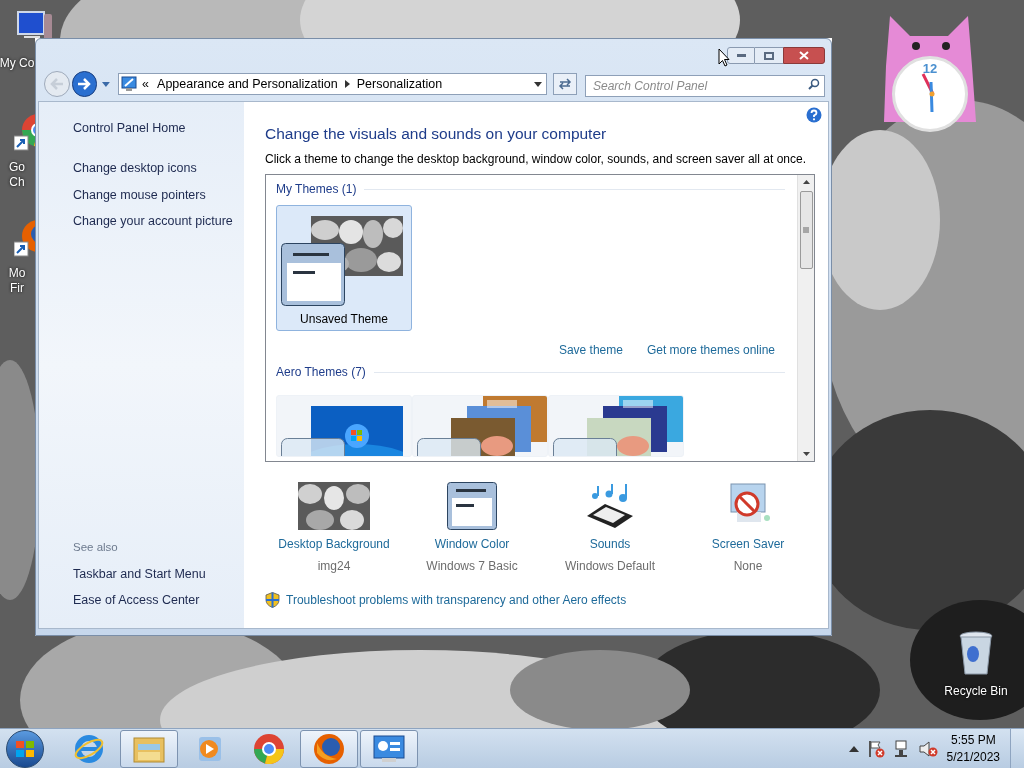 This screenshot has width=1024, height=768. Describe the element at coordinates (814, 84) in the screenshot. I see `search-icon` at that location.